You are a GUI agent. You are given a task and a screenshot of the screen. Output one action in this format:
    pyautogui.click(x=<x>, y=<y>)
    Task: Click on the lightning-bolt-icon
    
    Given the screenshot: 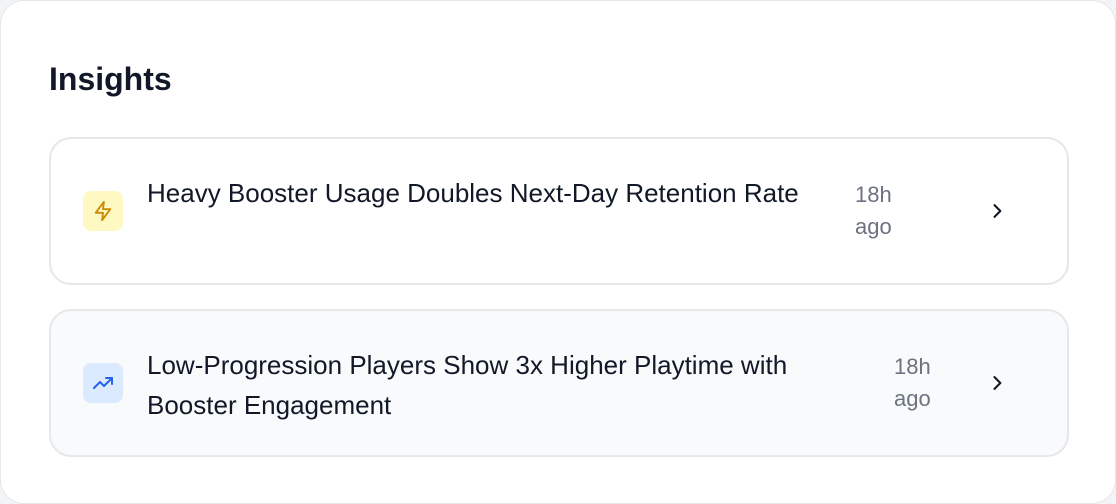 What is the action you would take?
    pyautogui.click(x=103, y=211)
    